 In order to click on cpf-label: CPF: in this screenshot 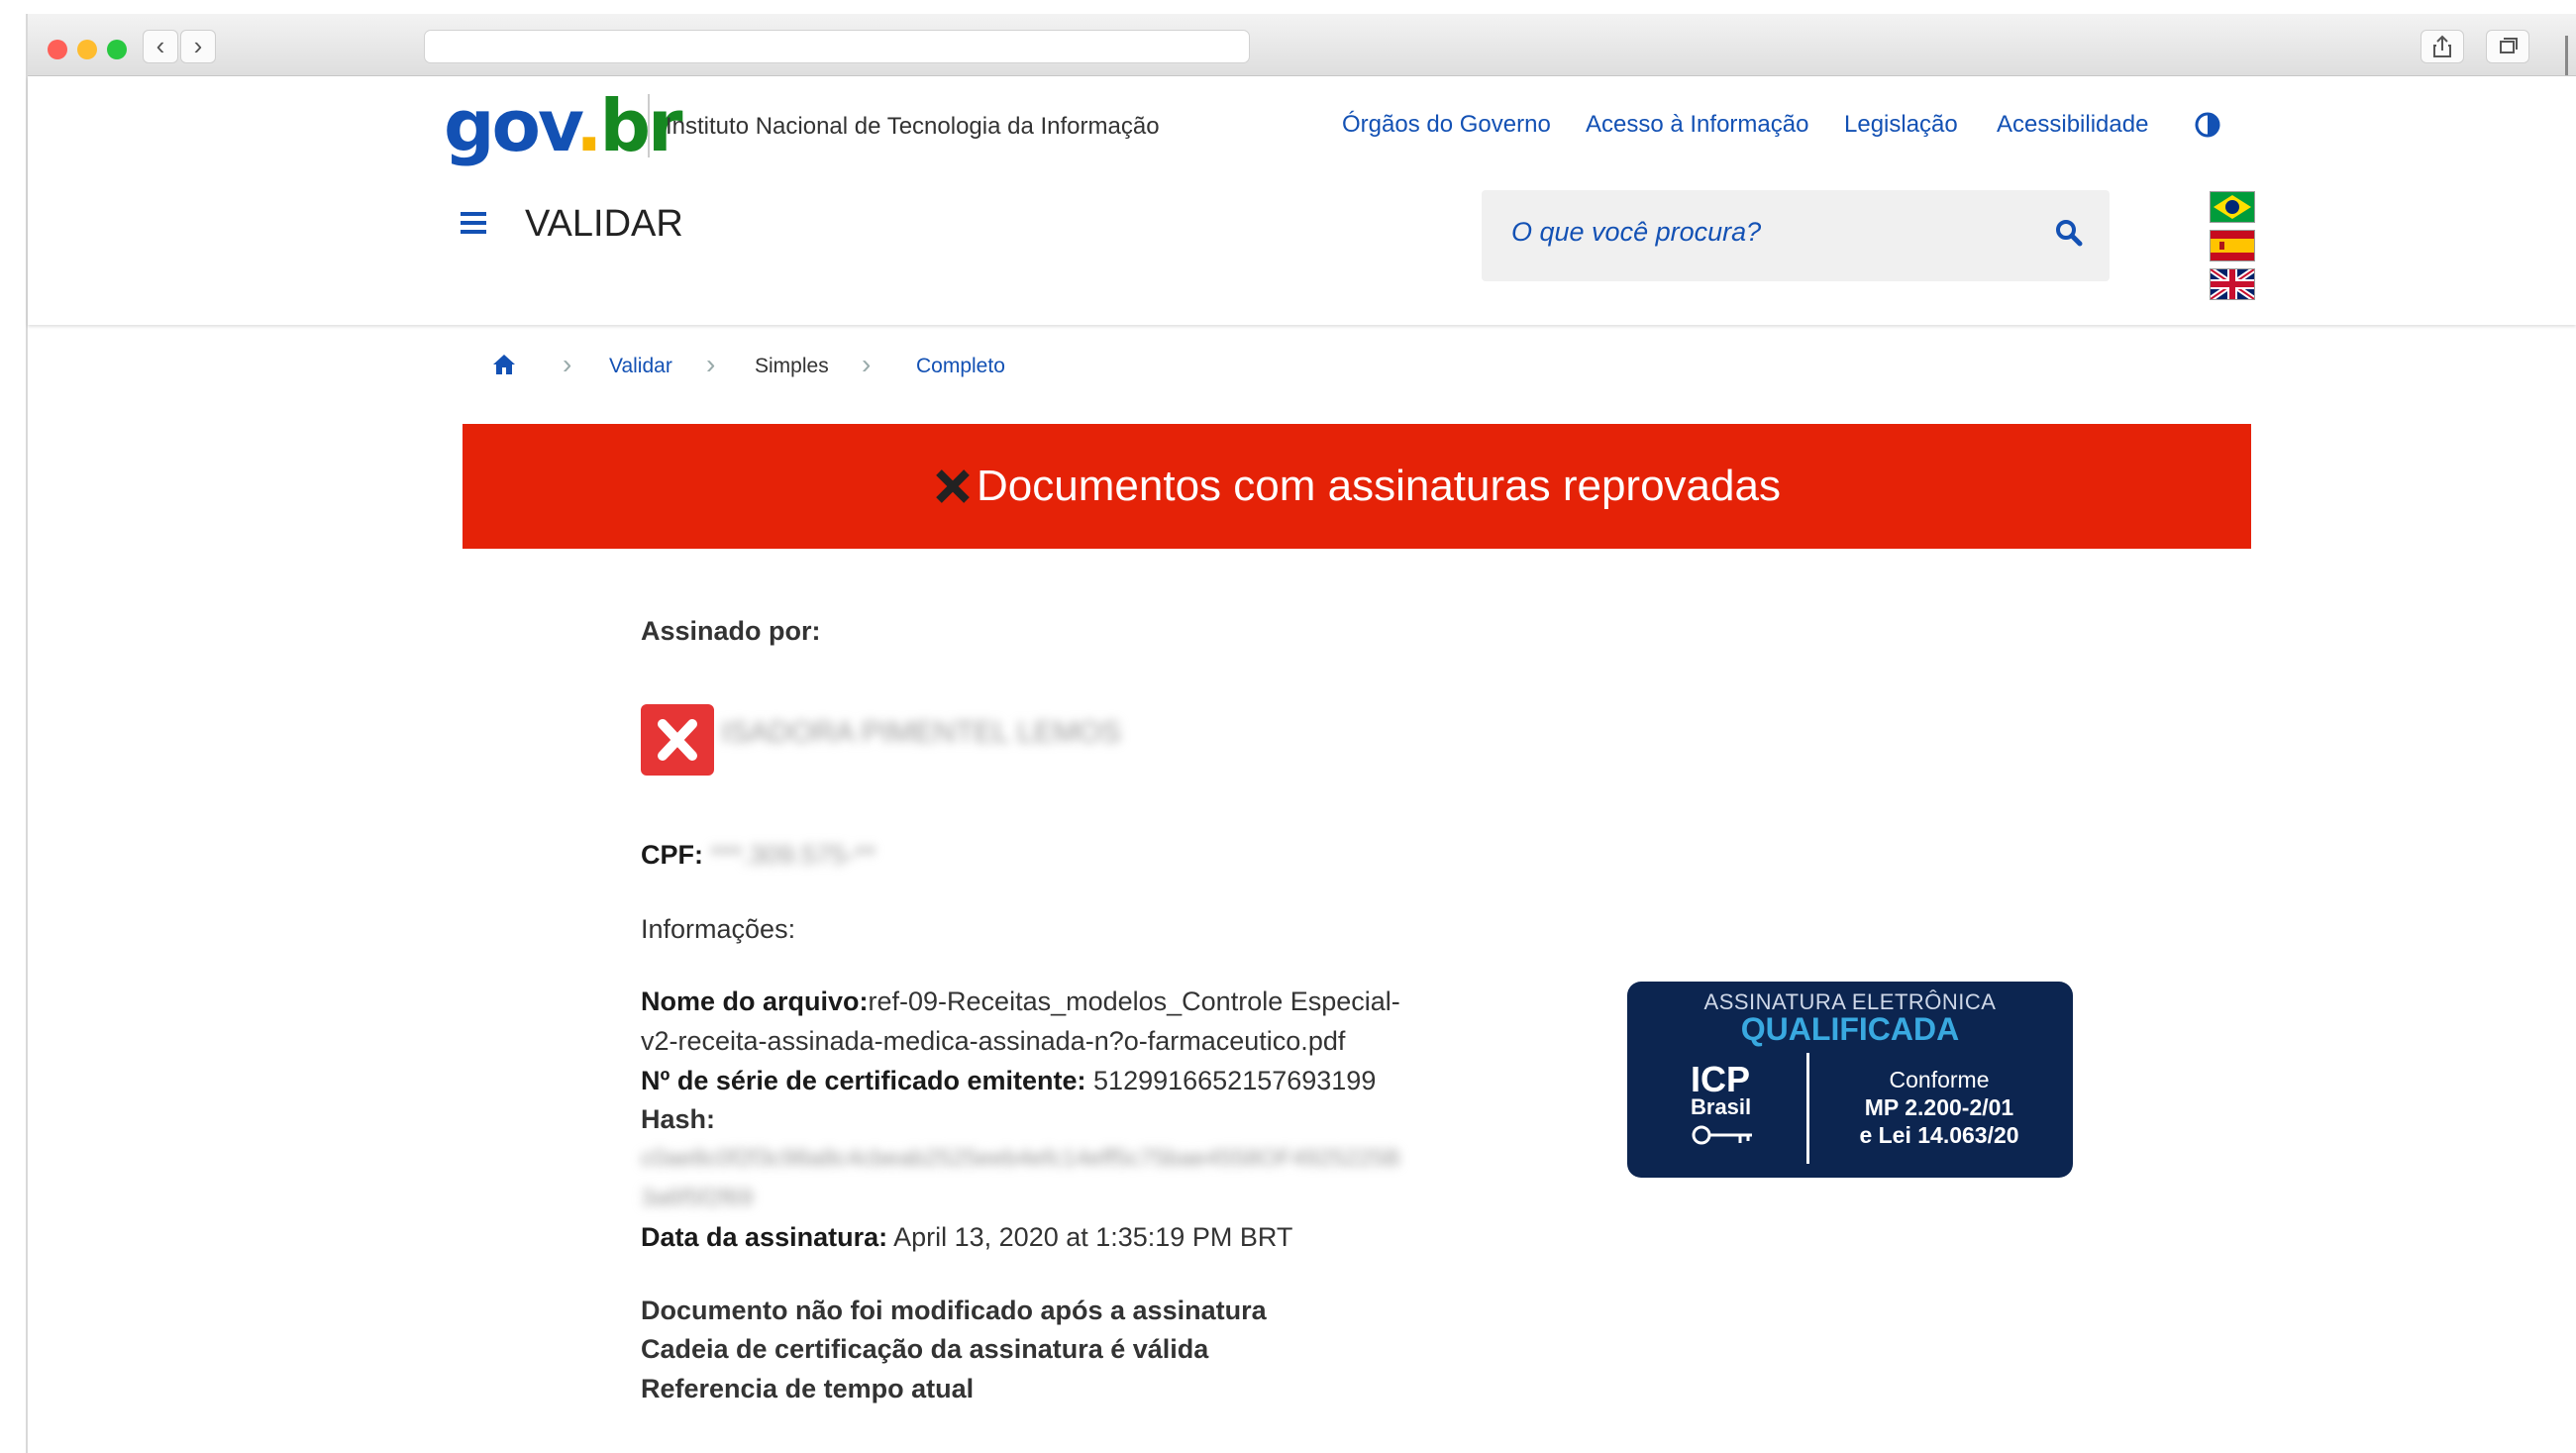, I will do `click(672, 855)`.